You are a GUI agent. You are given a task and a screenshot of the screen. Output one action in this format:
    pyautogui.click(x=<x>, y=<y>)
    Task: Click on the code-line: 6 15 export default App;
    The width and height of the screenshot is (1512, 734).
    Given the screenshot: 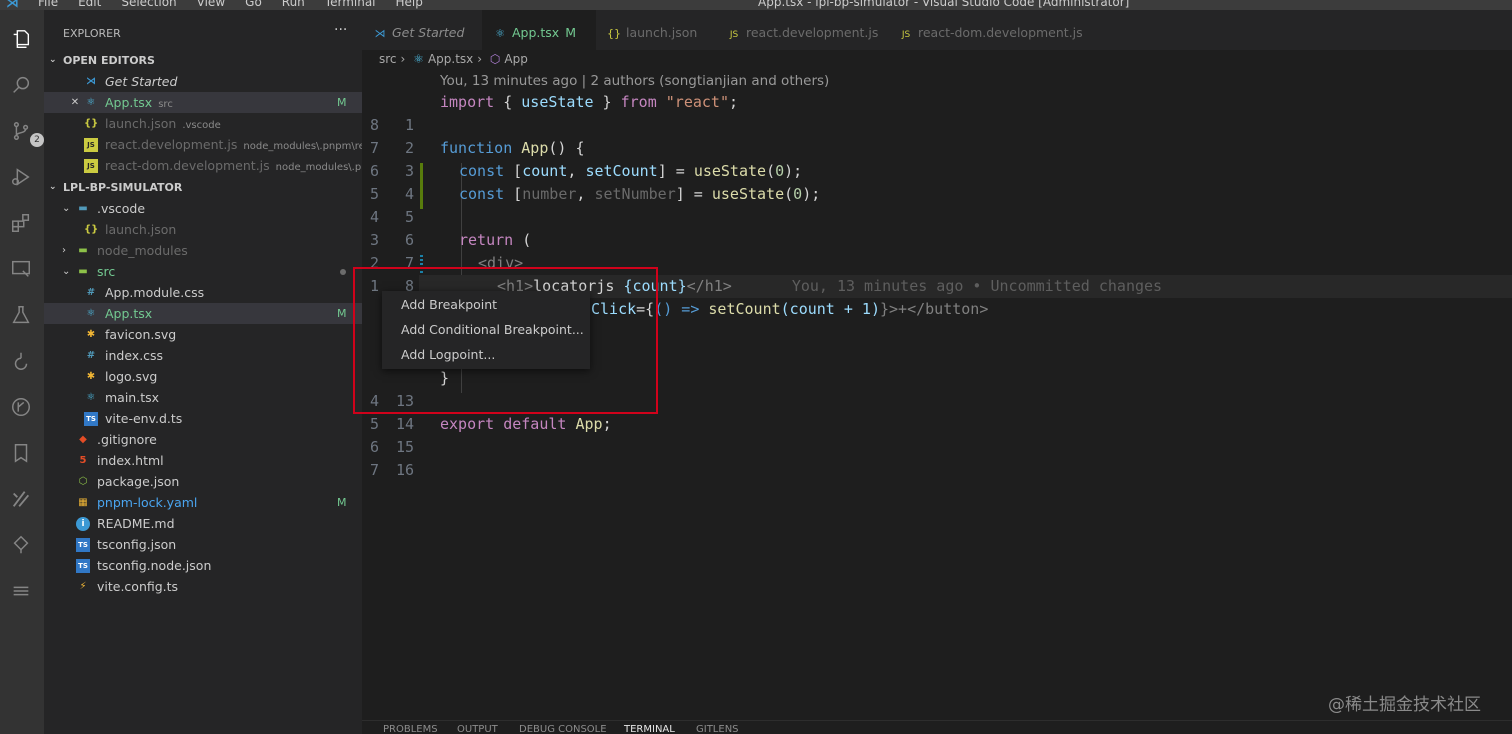 What is the action you would take?
    pyautogui.click(x=490, y=435)
    